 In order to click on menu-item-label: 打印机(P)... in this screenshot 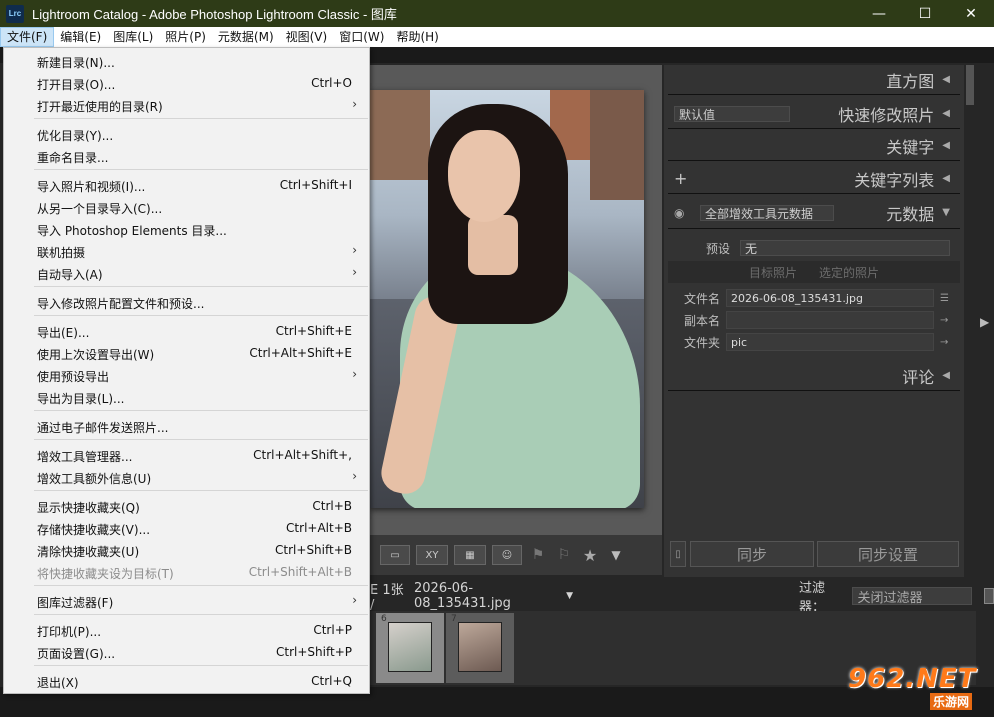, I will do `click(69, 632)`.